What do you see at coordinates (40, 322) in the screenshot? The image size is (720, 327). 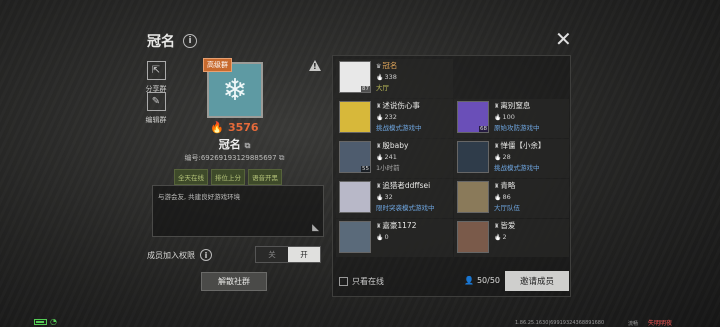 I see `battery-icon` at bounding box center [40, 322].